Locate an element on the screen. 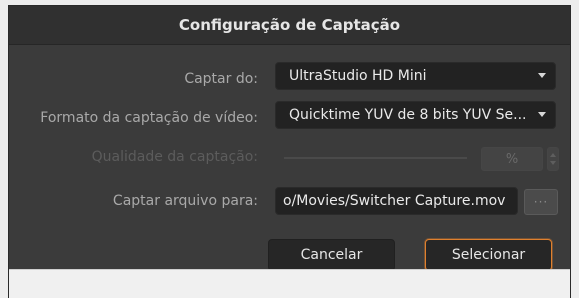  ellipsis-icon: ··· is located at coordinates (541, 202).